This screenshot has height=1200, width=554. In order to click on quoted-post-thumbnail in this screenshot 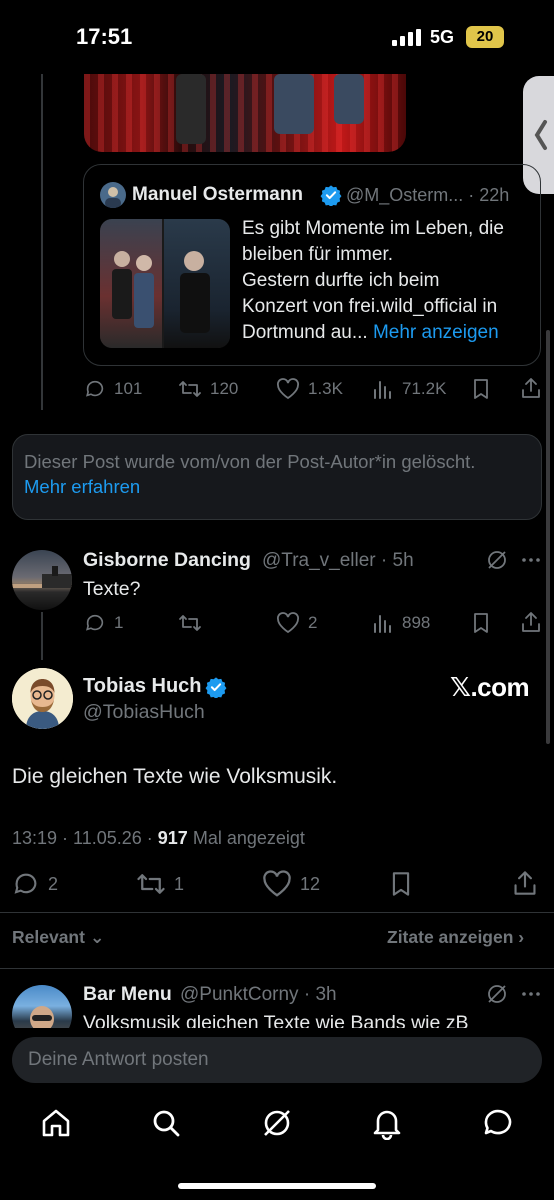, I will do `click(165, 283)`.